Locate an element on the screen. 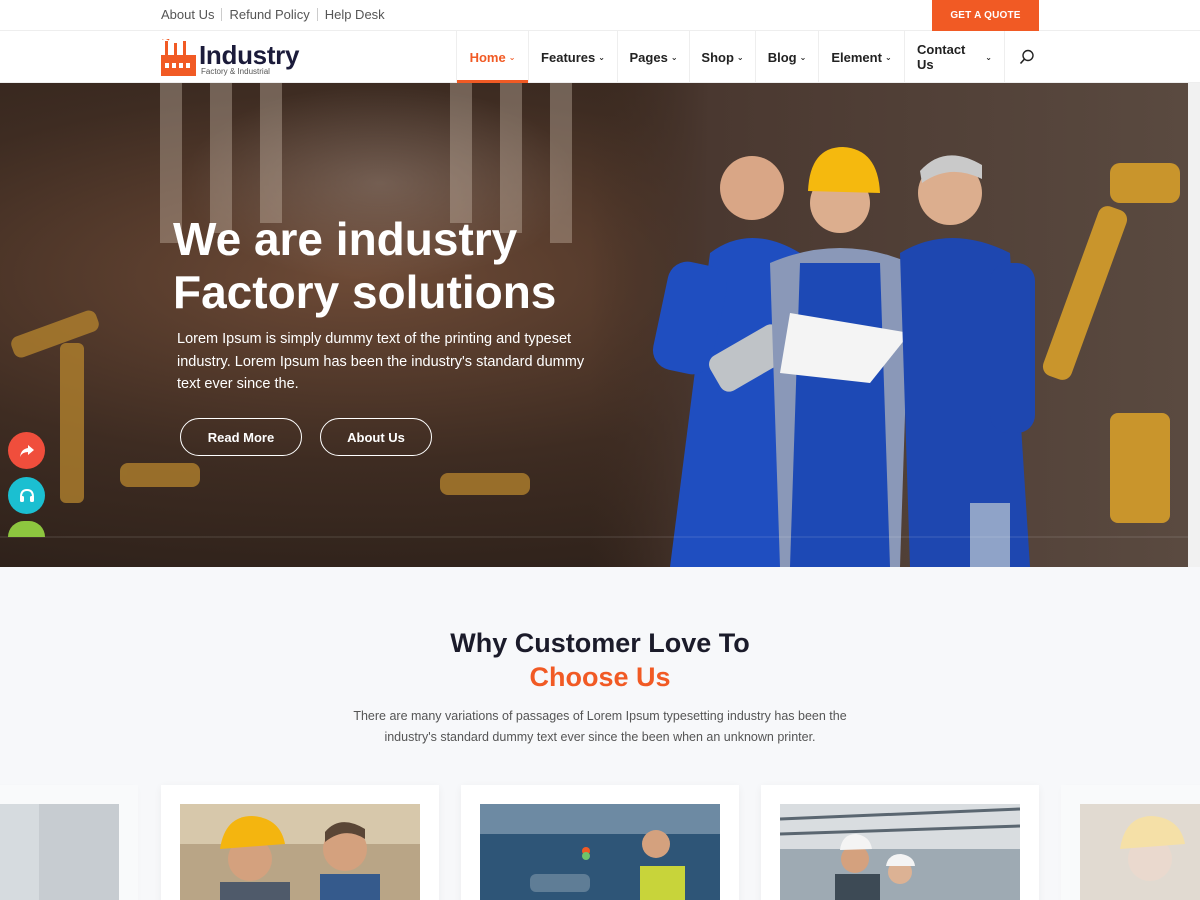 This screenshot has height=900, width=1200. top-link-refund-policy: Refund Policy is located at coordinates (269, 14).